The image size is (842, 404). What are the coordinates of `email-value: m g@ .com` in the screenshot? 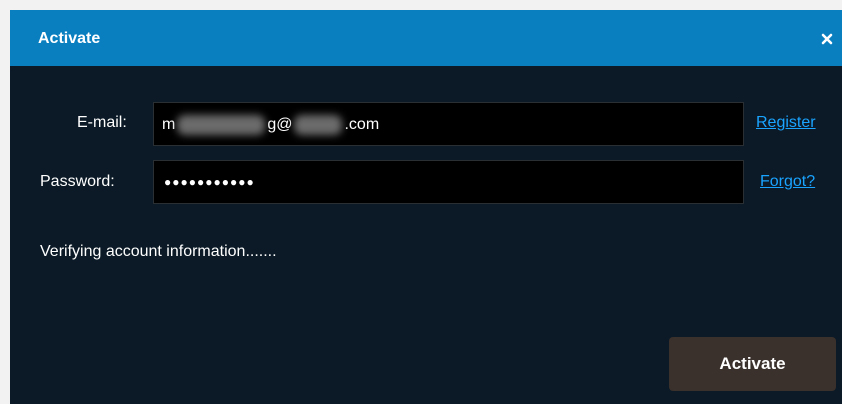 It's located at (270, 125).